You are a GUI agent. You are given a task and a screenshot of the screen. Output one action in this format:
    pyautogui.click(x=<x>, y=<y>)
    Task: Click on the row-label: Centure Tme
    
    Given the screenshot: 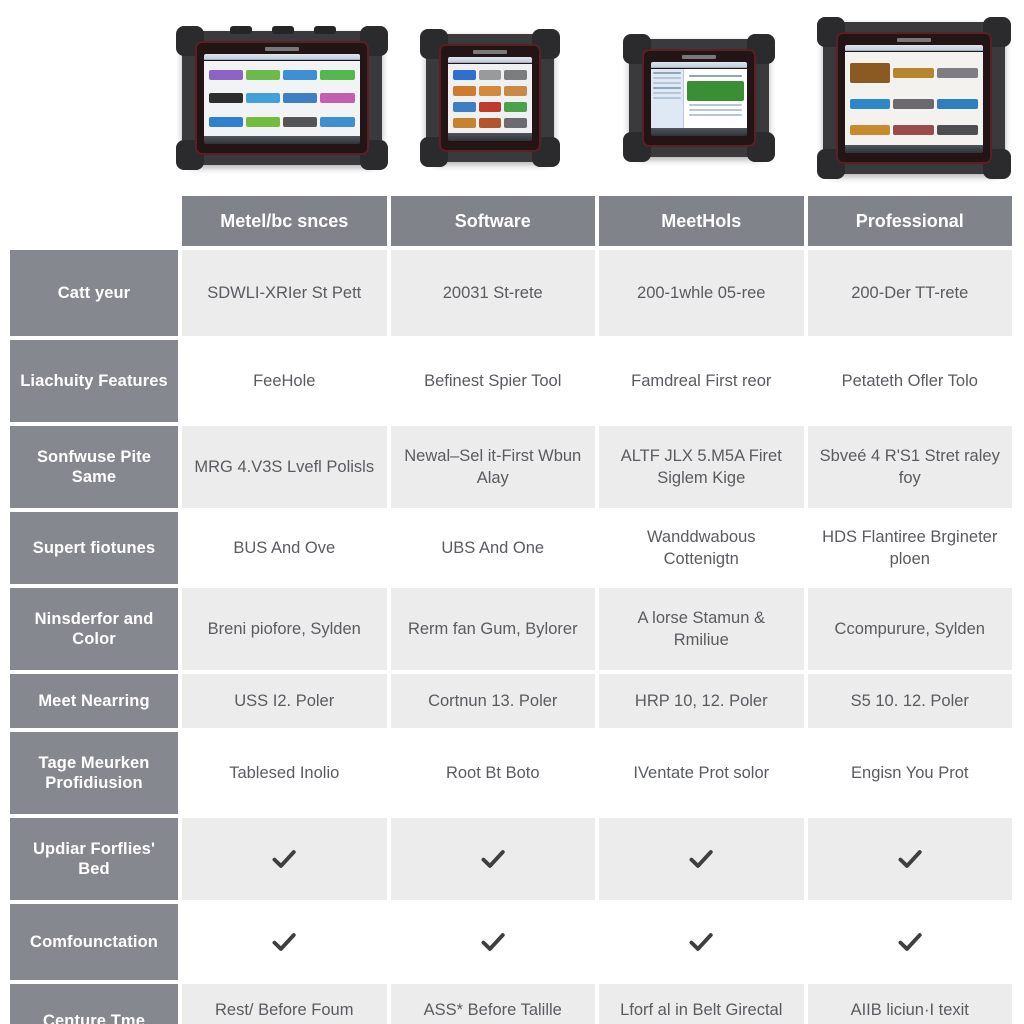 What is the action you would take?
    pyautogui.click(x=94, y=1004)
    